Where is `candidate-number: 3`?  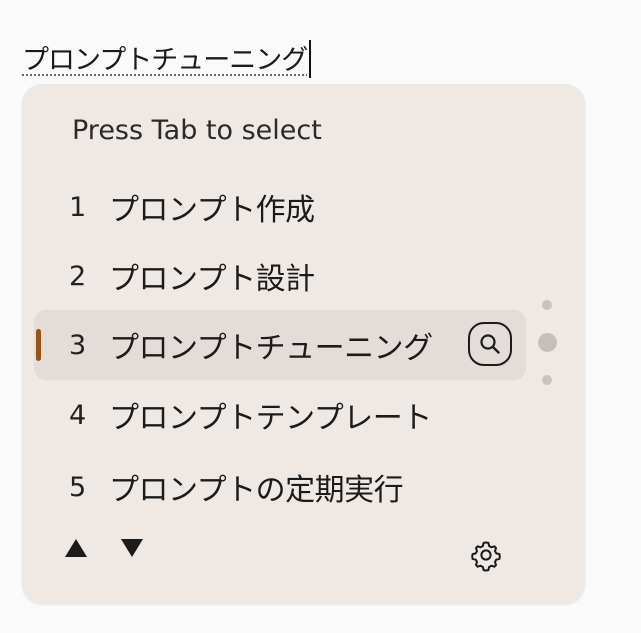
candidate-number: 3 is located at coordinates (78, 345).